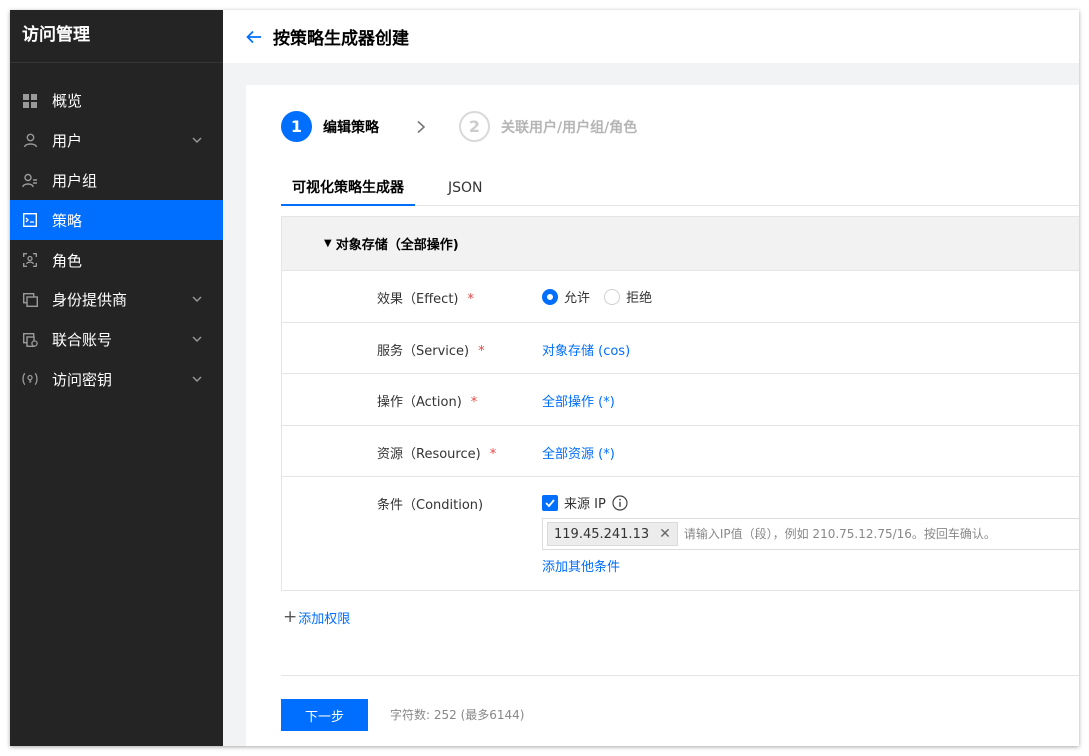 This screenshot has width=1089, height=756. Describe the element at coordinates (680, 675) in the screenshot. I see `footer-divider` at that location.